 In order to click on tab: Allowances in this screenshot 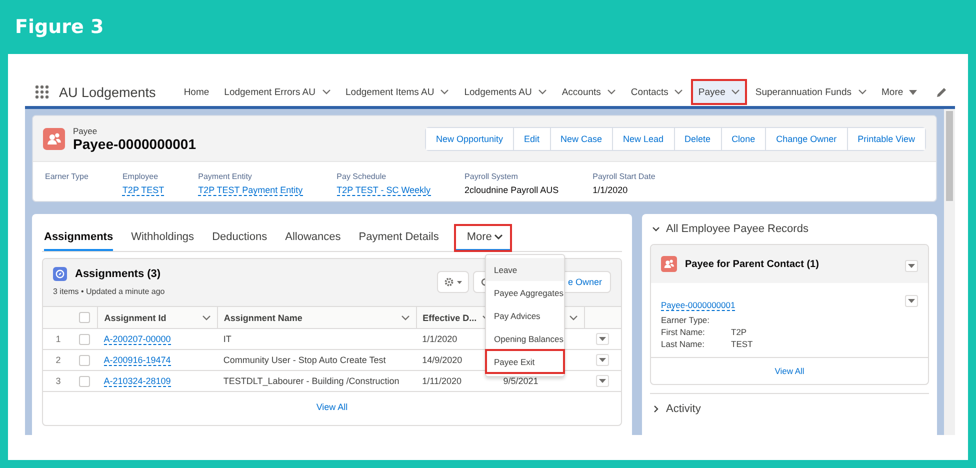, I will do `click(313, 241)`.